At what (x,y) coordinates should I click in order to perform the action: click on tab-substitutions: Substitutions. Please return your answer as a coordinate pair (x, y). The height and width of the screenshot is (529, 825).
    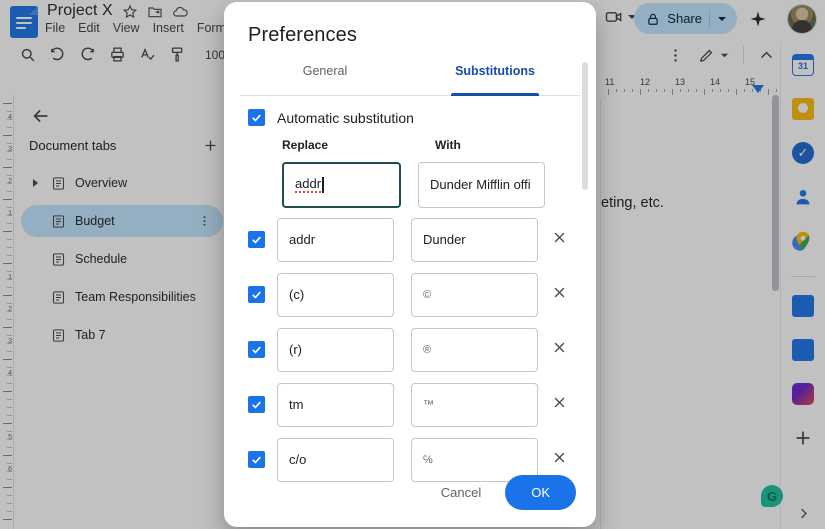
    Looking at the image, I should click on (495, 80).